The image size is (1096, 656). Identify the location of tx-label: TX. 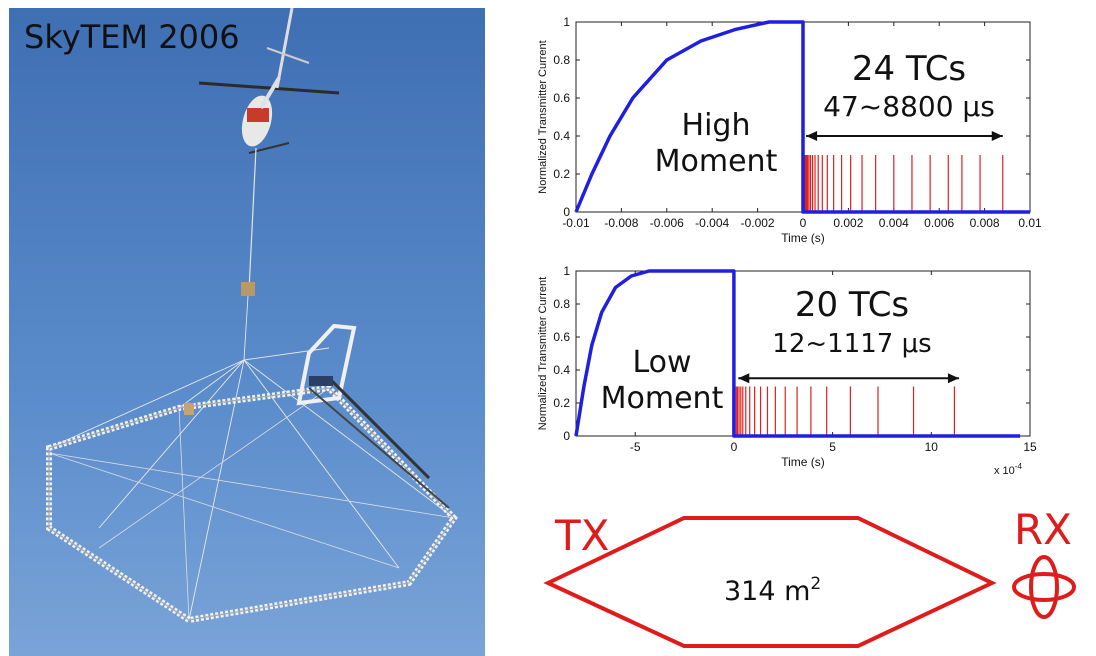
(581, 535).